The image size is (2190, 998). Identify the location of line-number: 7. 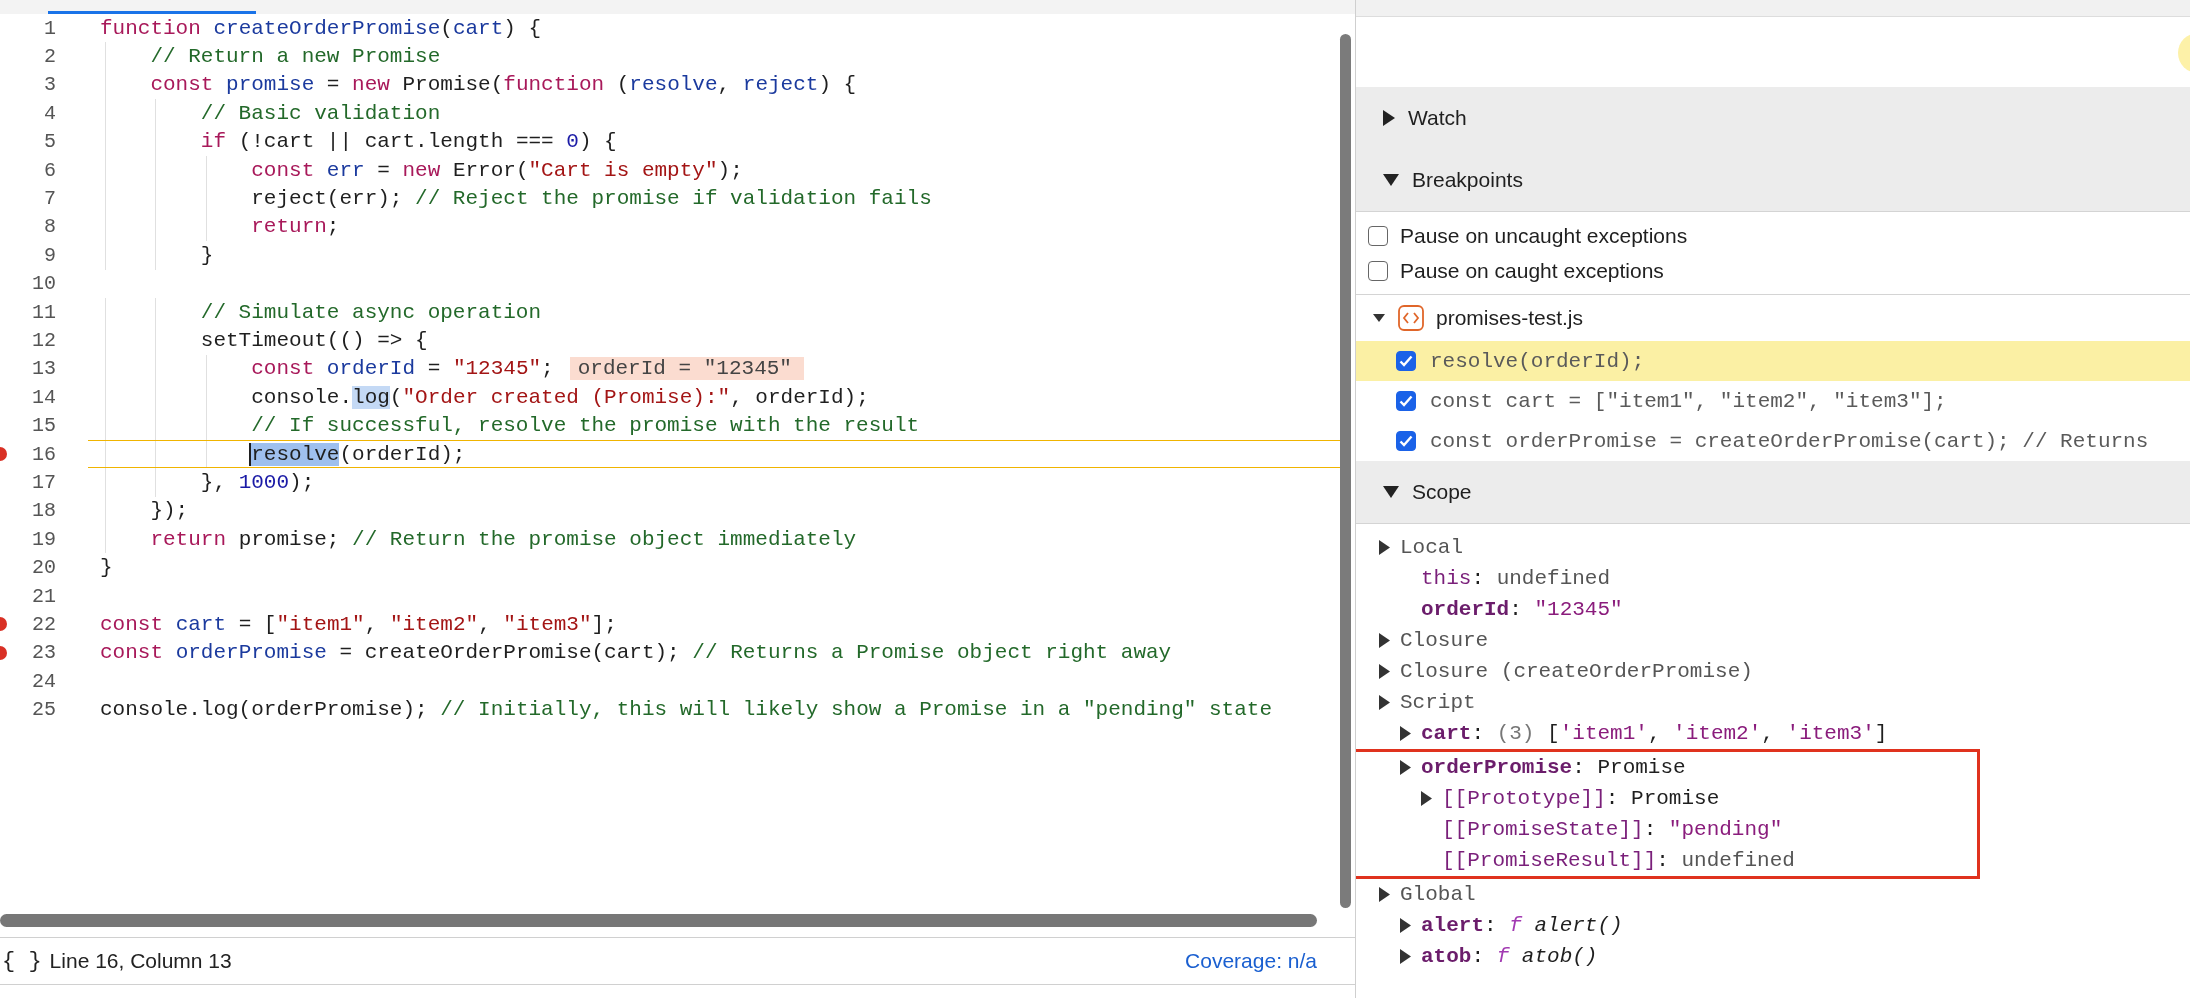
(50, 199).